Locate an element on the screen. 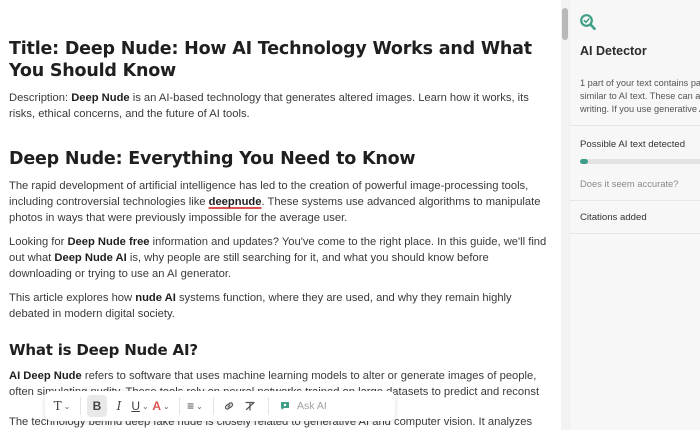 Image resolution: width=700 pixels, height=430 pixels. citations-label: Citations added is located at coordinates (613, 217).